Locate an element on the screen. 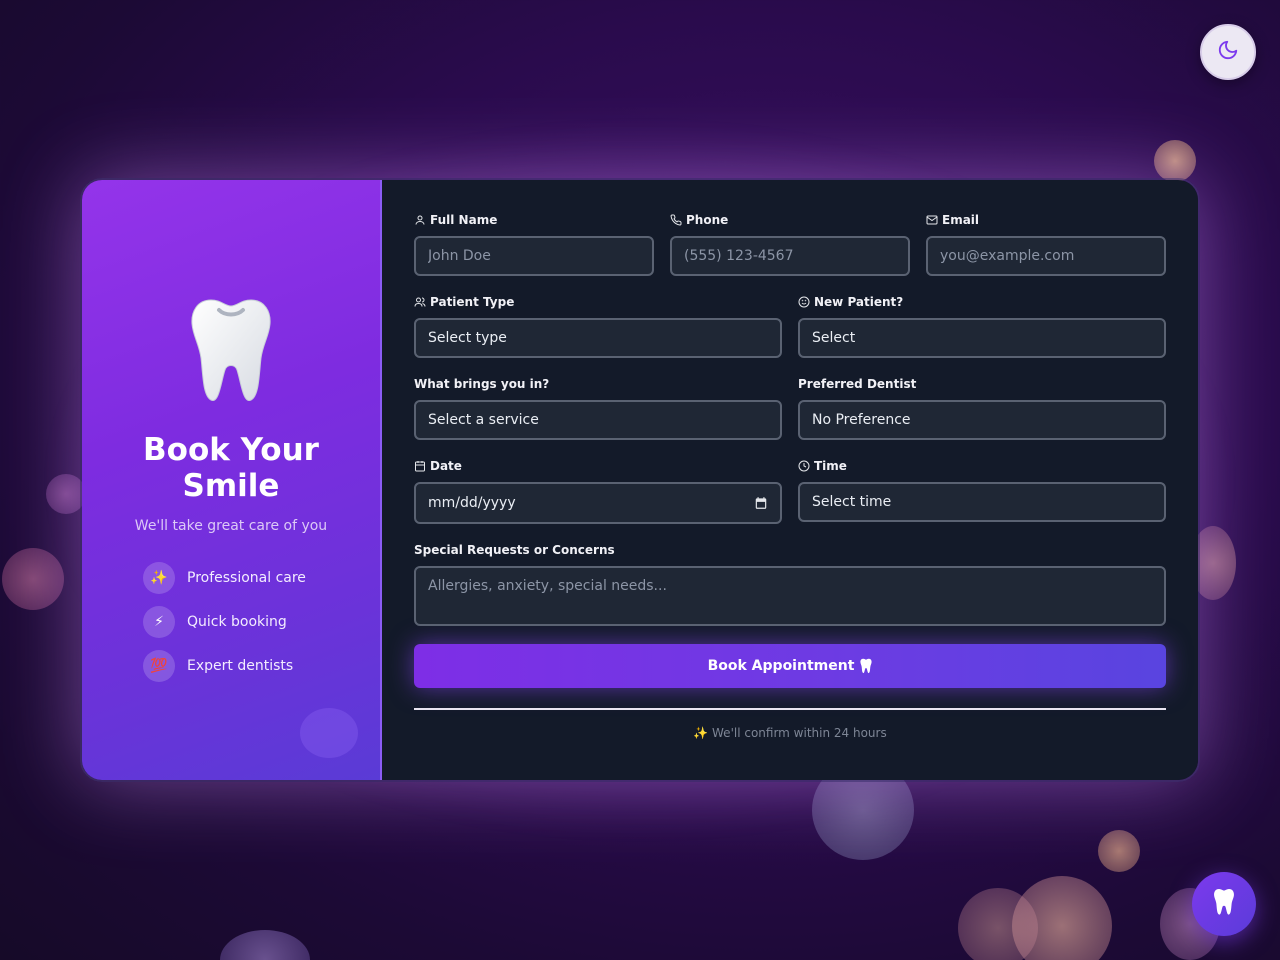  floating-tooth-button is located at coordinates (1224, 904).